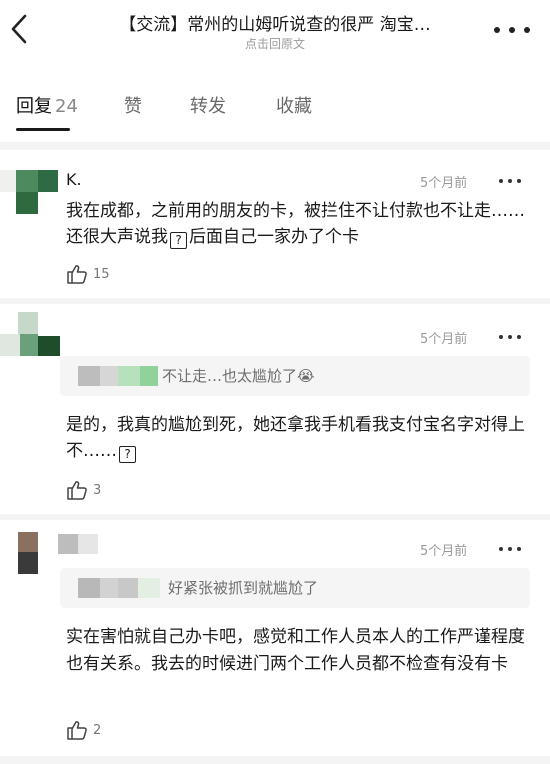 This screenshot has width=550, height=764. What do you see at coordinates (208, 105) in the screenshot?
I see `tab-reposts: 转发` at bounding box center [208, 105].